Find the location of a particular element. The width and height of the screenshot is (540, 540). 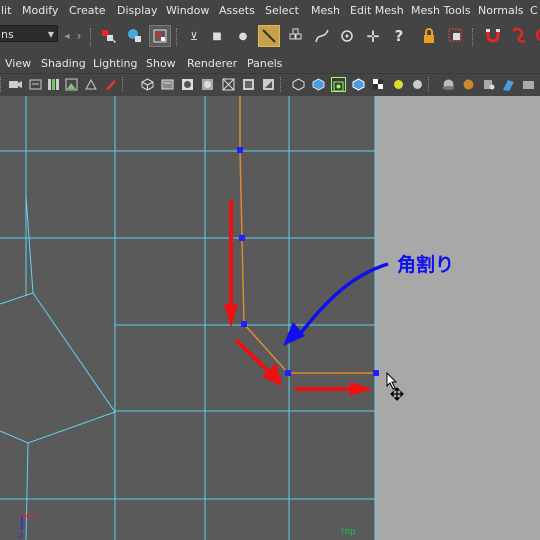

more-tools-icon is located at coordinates (535, 36).